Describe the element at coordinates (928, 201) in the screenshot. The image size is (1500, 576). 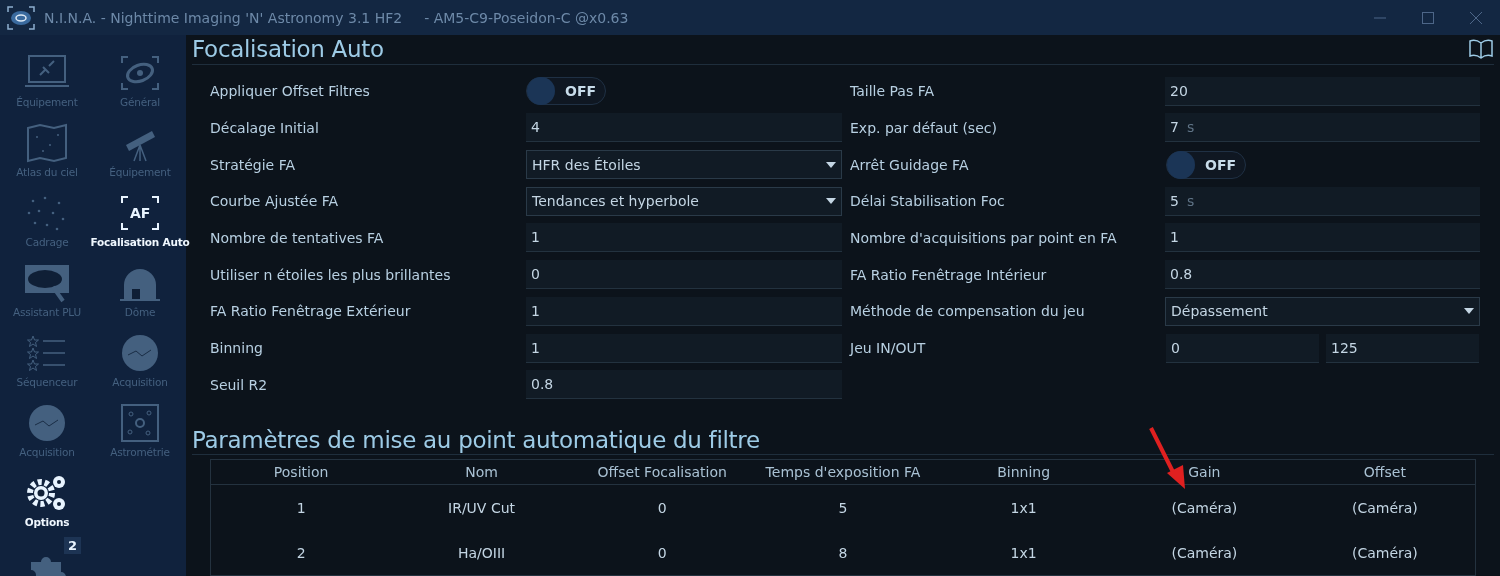
I see `setting-label: Délai Stabilisation Foc` at that location.